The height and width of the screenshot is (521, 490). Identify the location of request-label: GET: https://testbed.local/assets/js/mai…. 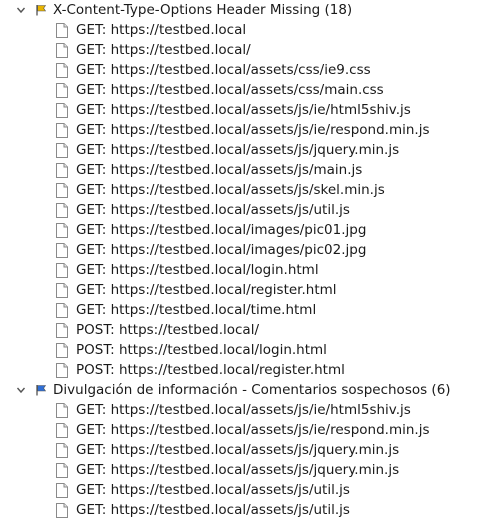
(219, 170).